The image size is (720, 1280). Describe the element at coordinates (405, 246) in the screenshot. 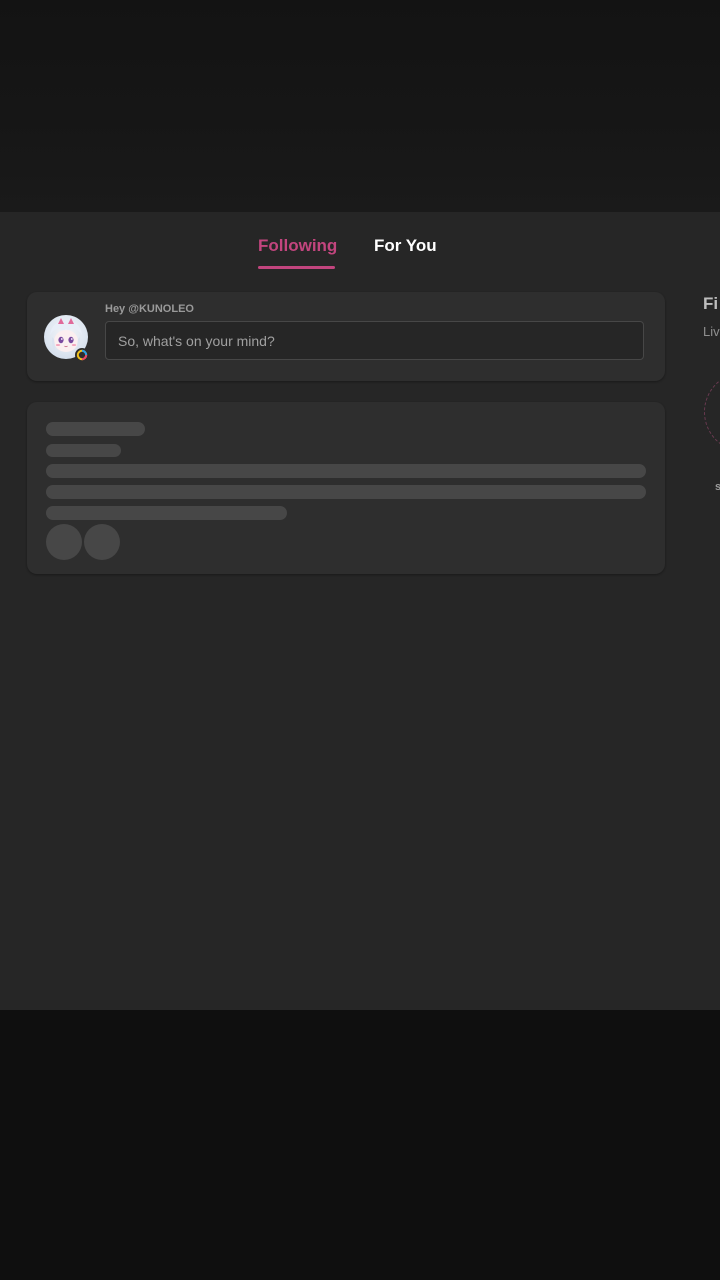

I see `tab-for-you: For You` at that location.